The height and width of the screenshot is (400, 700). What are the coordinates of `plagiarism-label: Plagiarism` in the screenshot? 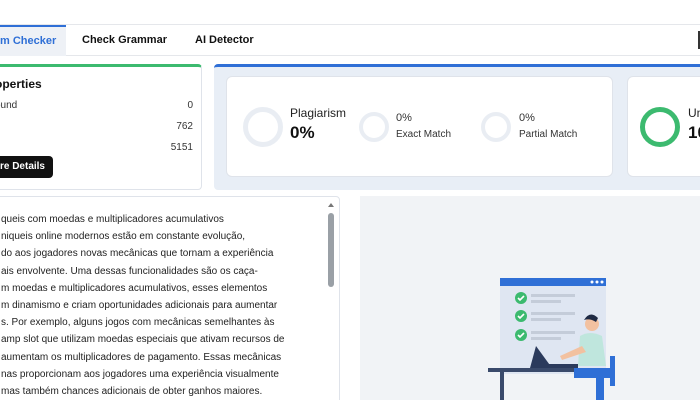 It's located at (318, 113).